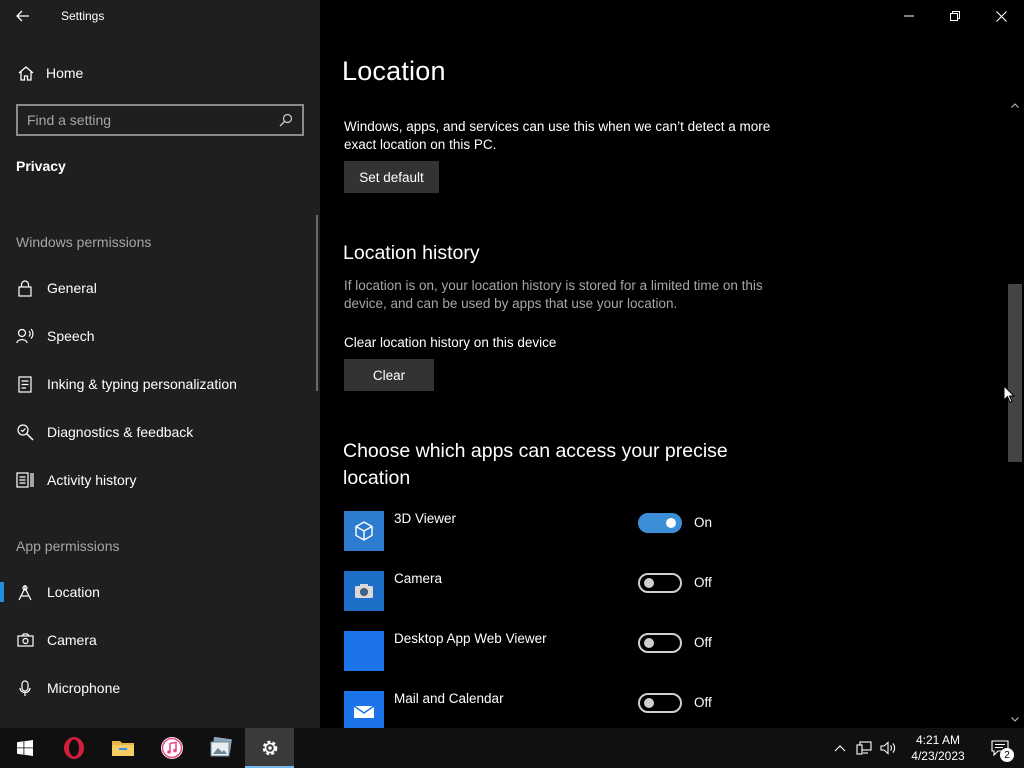 This screenshot has height=768, width=1024. I want to click on sidebar-item-label: Inking & typing personalization, so click(142, 384).